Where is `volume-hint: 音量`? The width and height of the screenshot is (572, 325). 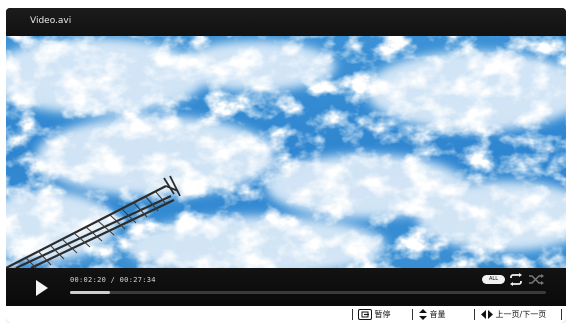 volume-hint: 音量 is located at coordinates (432, 314).